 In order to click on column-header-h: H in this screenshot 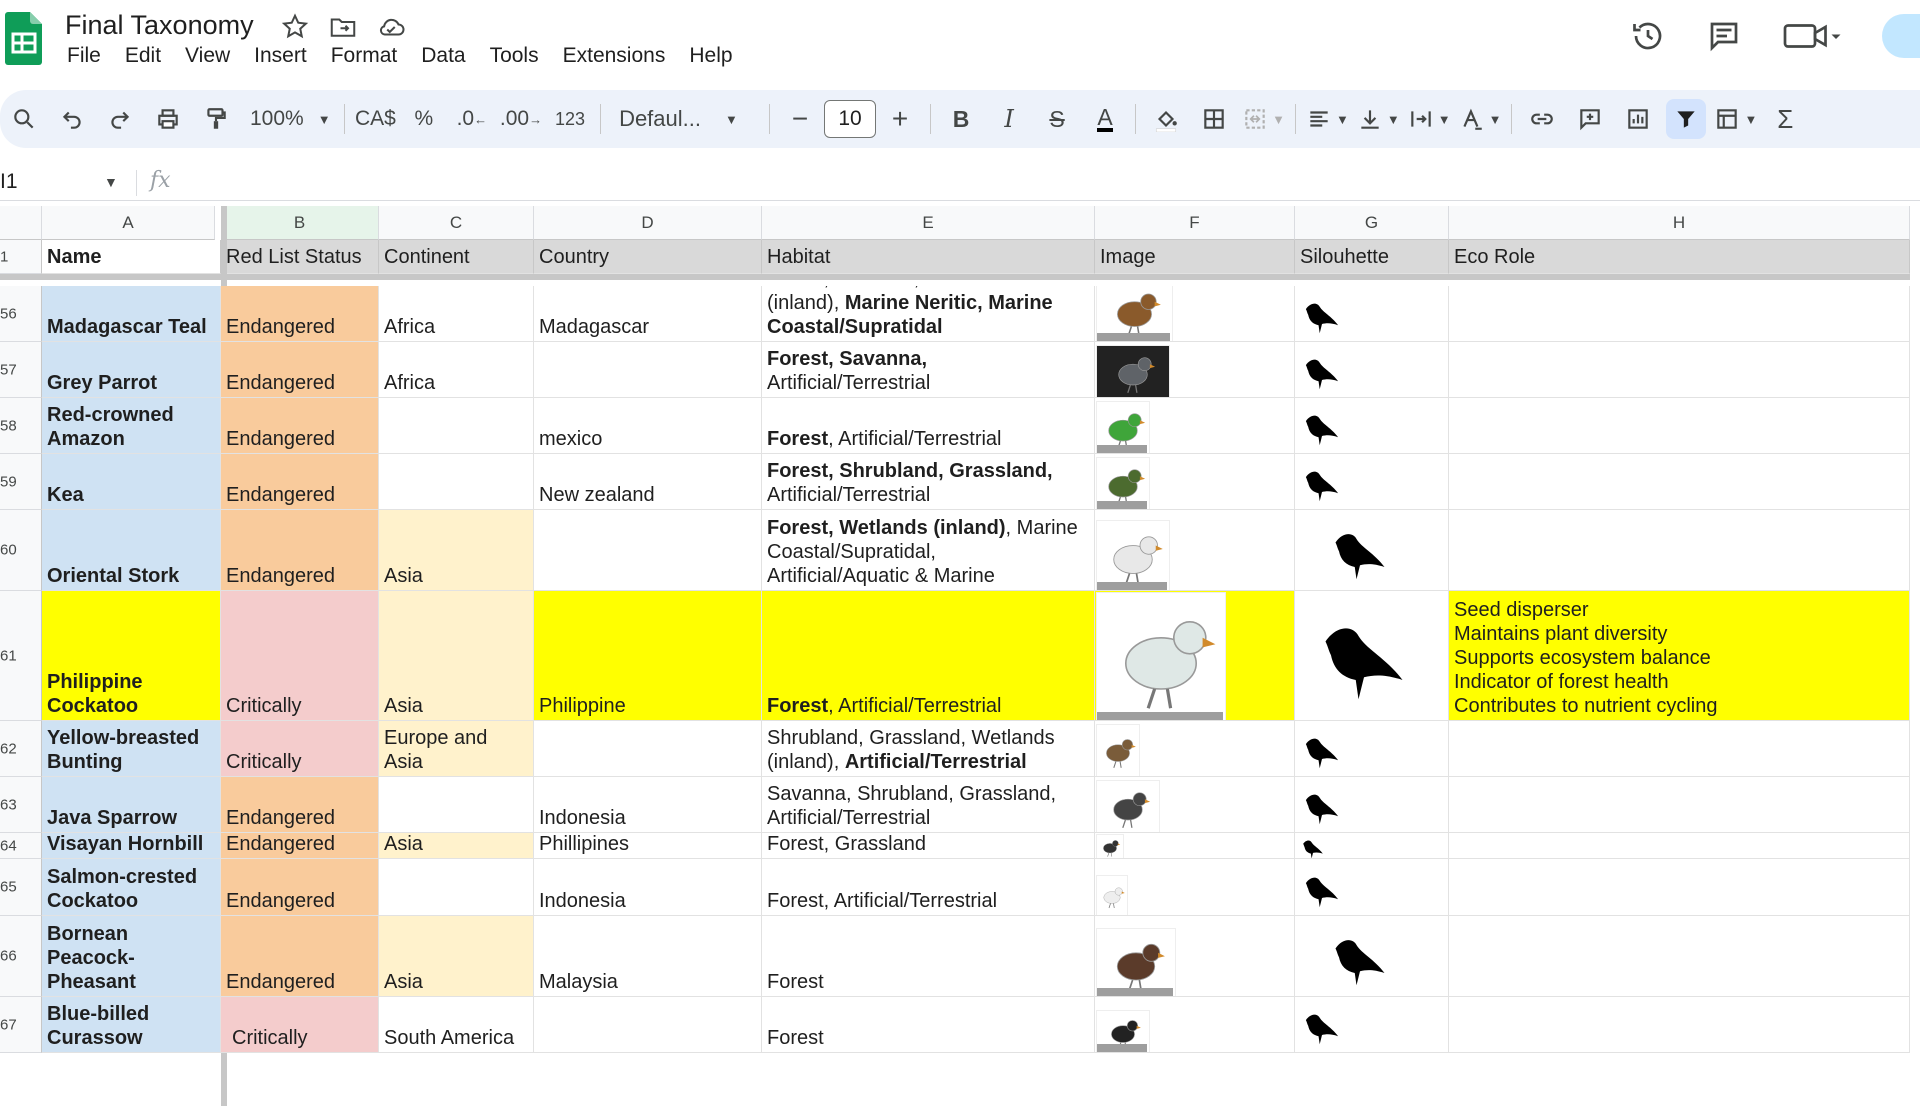, I will do `click(1679, 223)`.